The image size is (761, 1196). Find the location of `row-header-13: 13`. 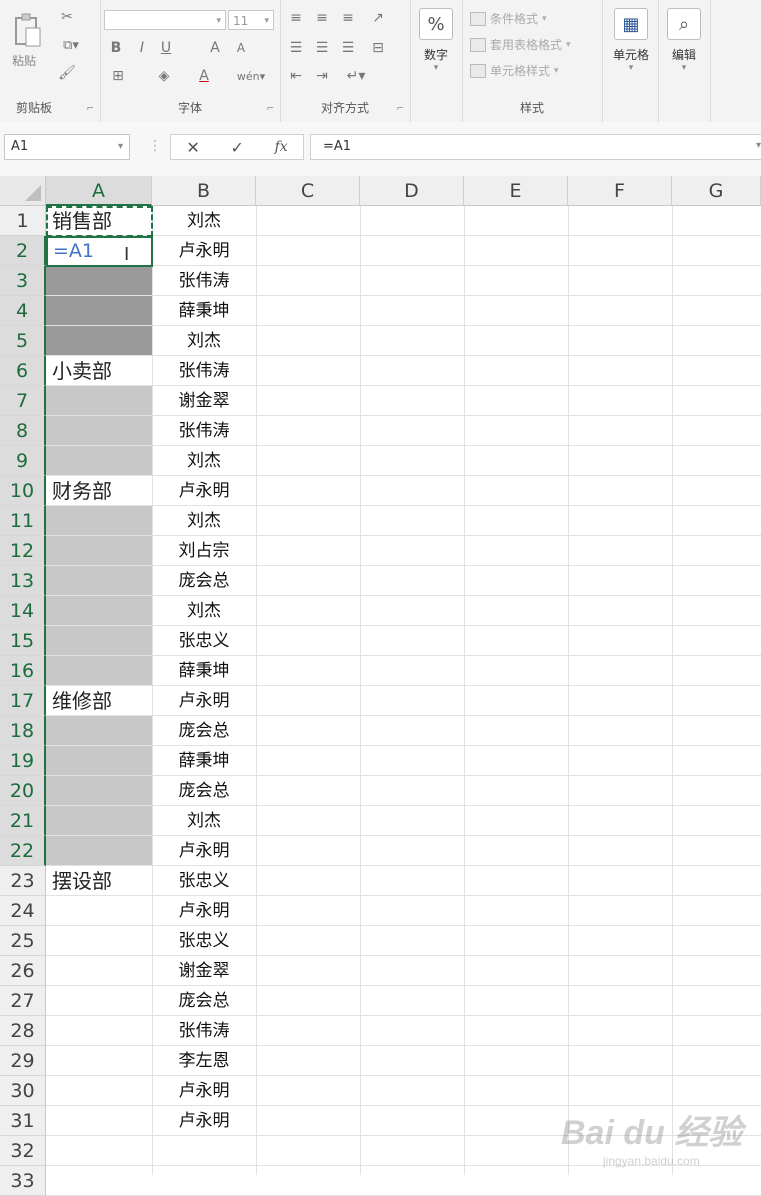

row-header-13: 13 is located at coordinates (23, 581).